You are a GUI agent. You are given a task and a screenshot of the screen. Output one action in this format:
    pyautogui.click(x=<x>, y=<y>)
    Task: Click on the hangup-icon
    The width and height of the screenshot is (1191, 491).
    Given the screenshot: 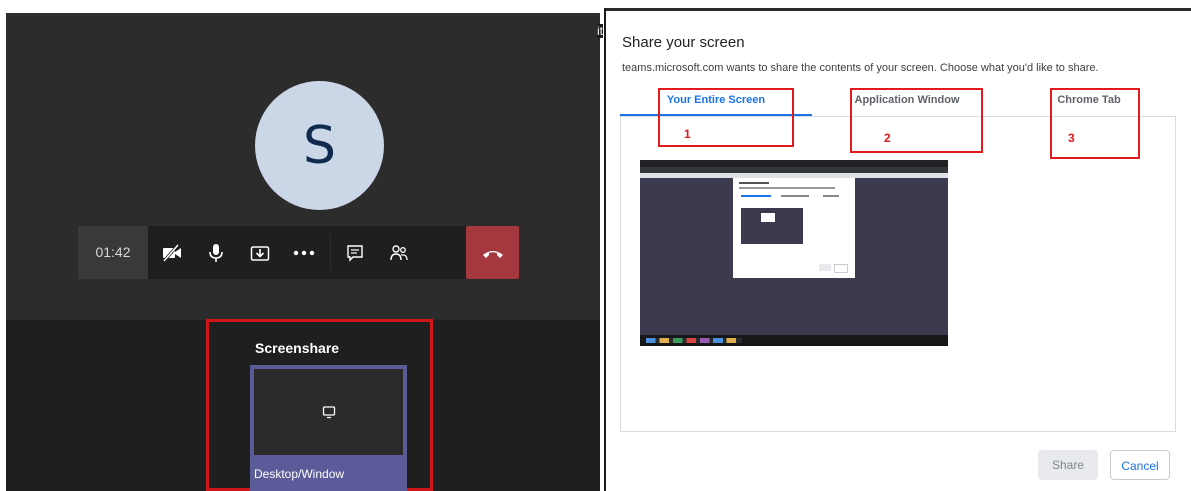 What is the action you would take?
    pyautogui.click(x=492, y=254)
    